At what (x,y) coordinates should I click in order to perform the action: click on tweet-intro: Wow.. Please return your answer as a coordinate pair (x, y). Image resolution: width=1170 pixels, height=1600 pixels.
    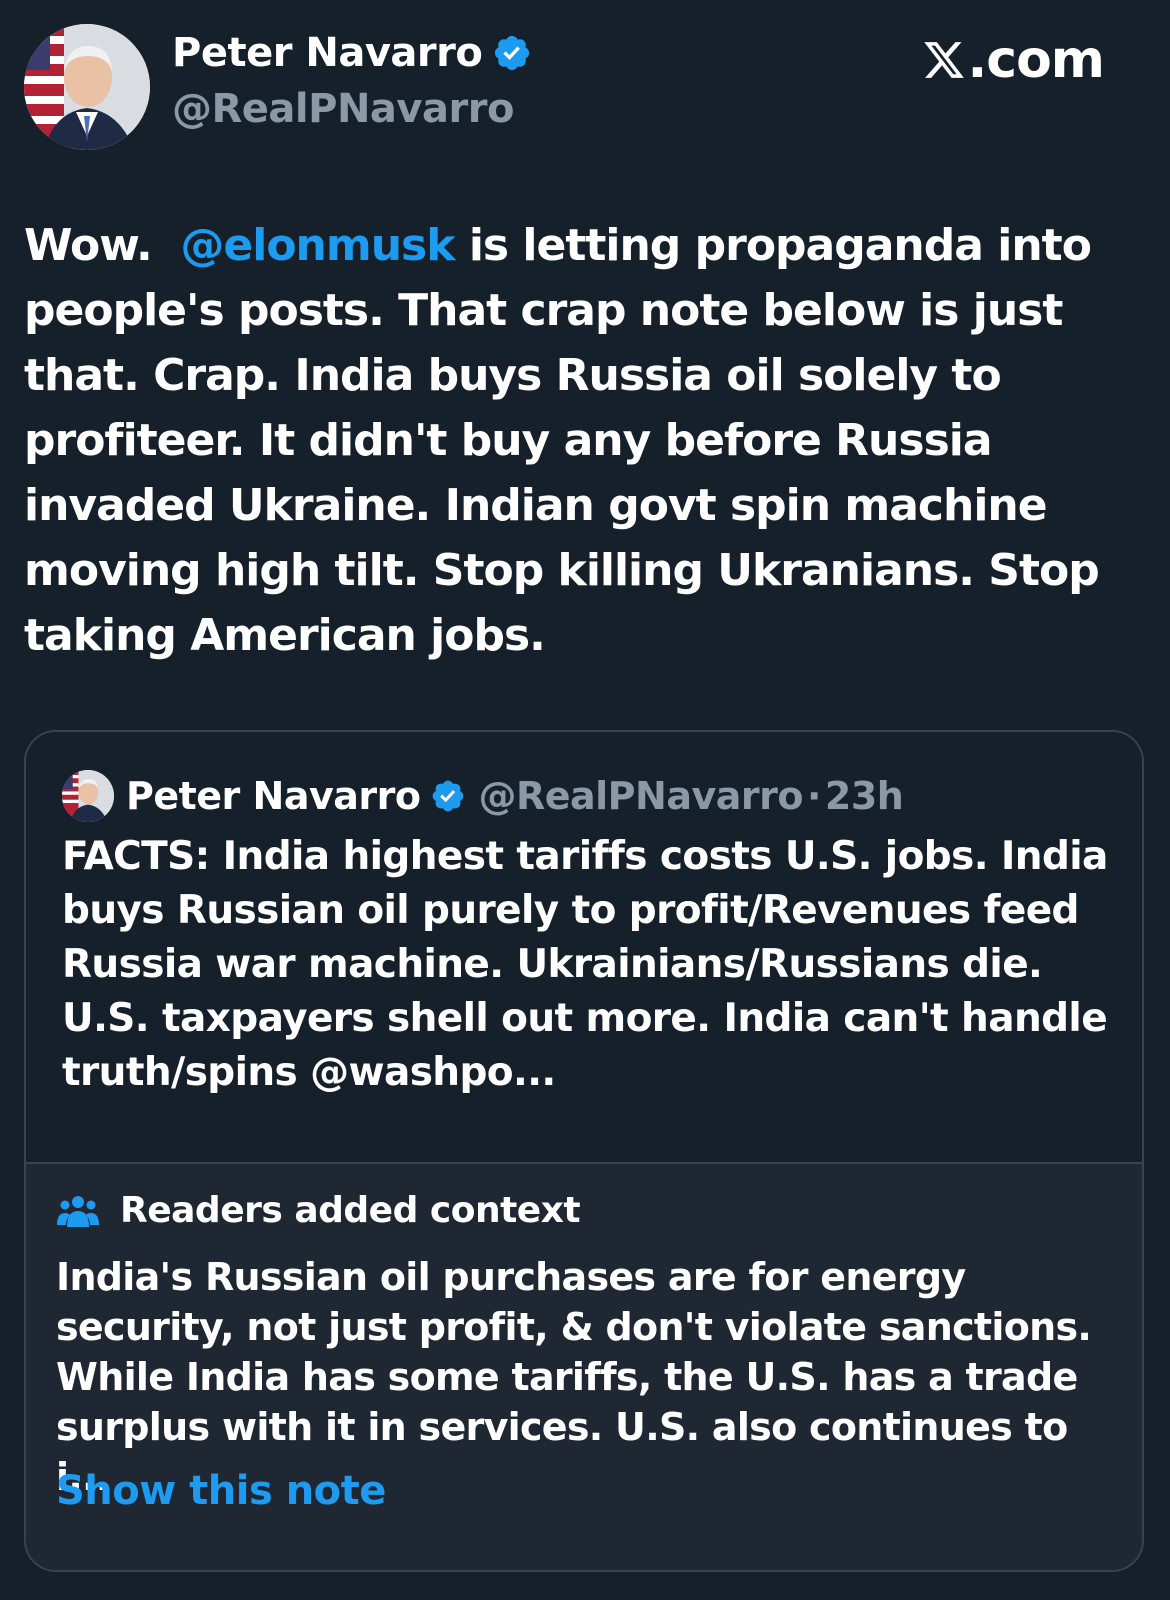
    Looking at the image, I should click on (88, 245).